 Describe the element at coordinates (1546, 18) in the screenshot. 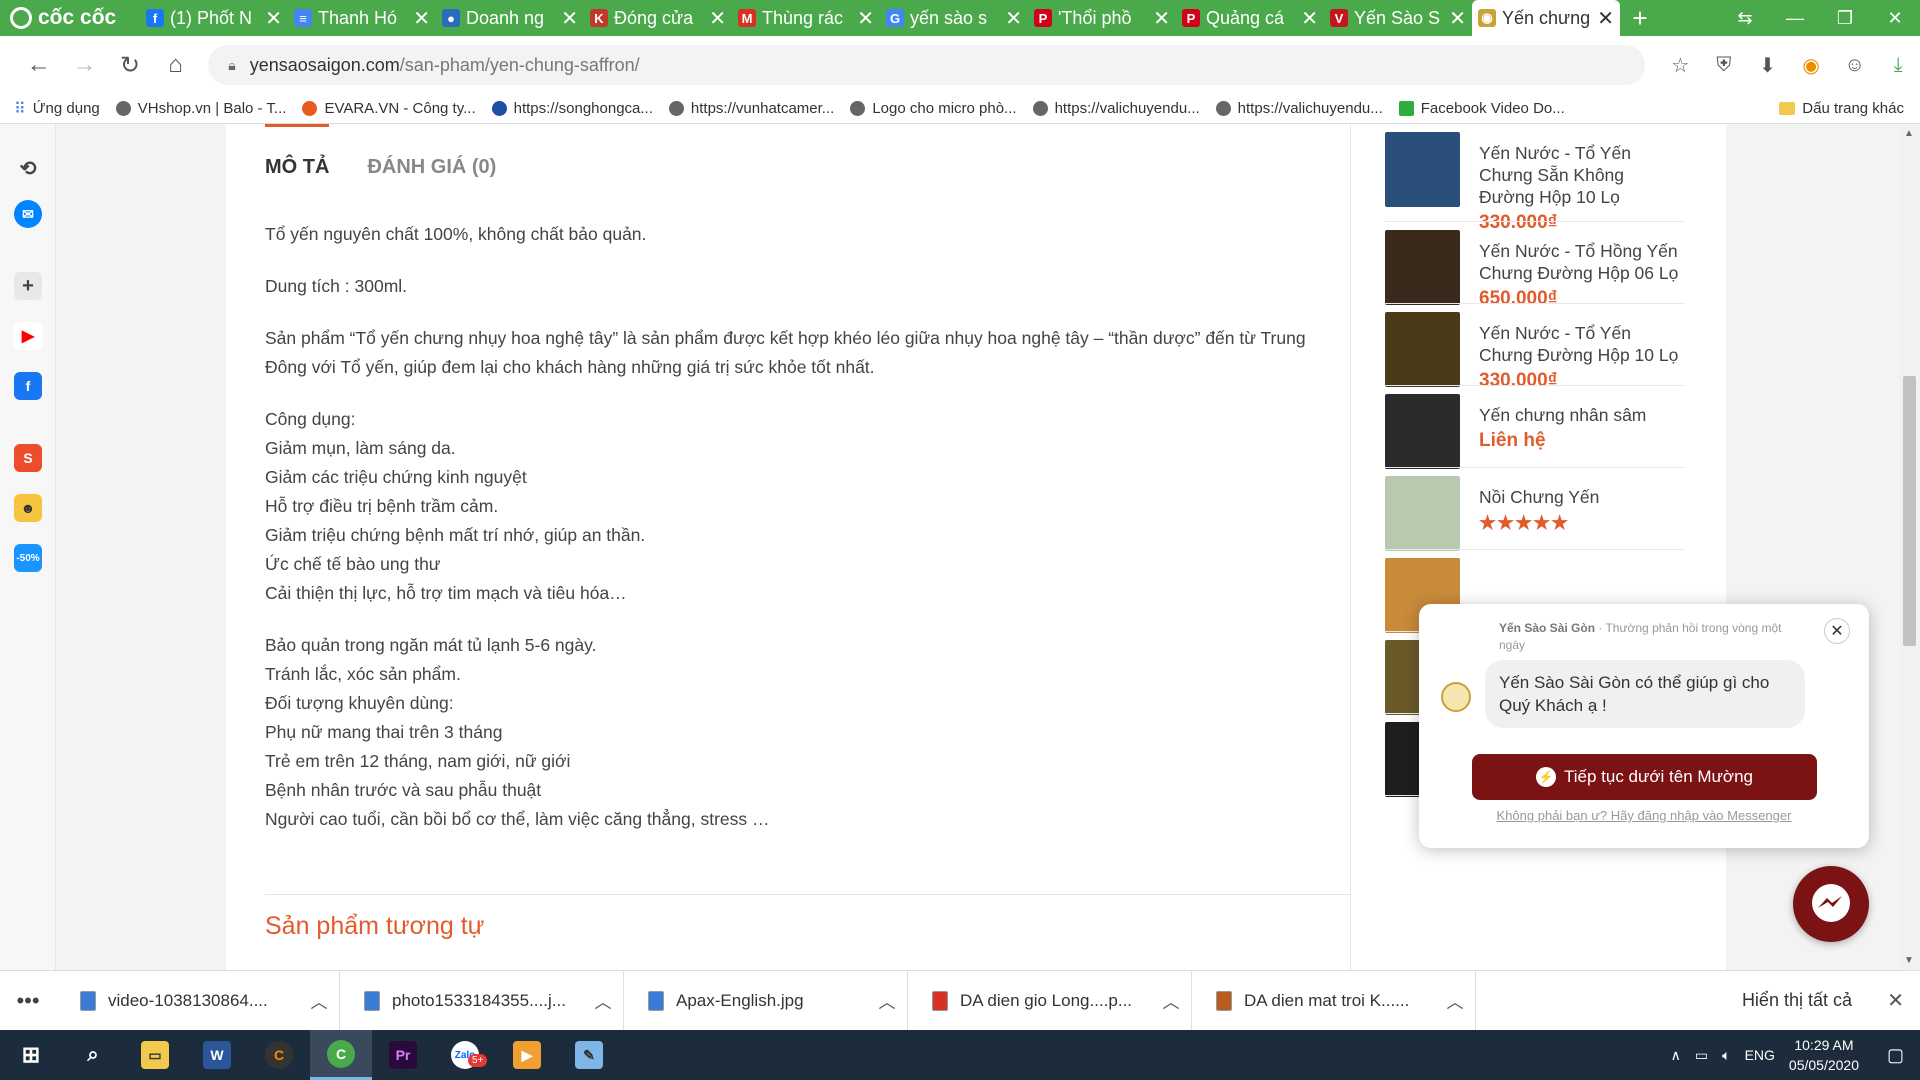

I see `browser-tab: ◉ Yến chưng ✕` at that location.